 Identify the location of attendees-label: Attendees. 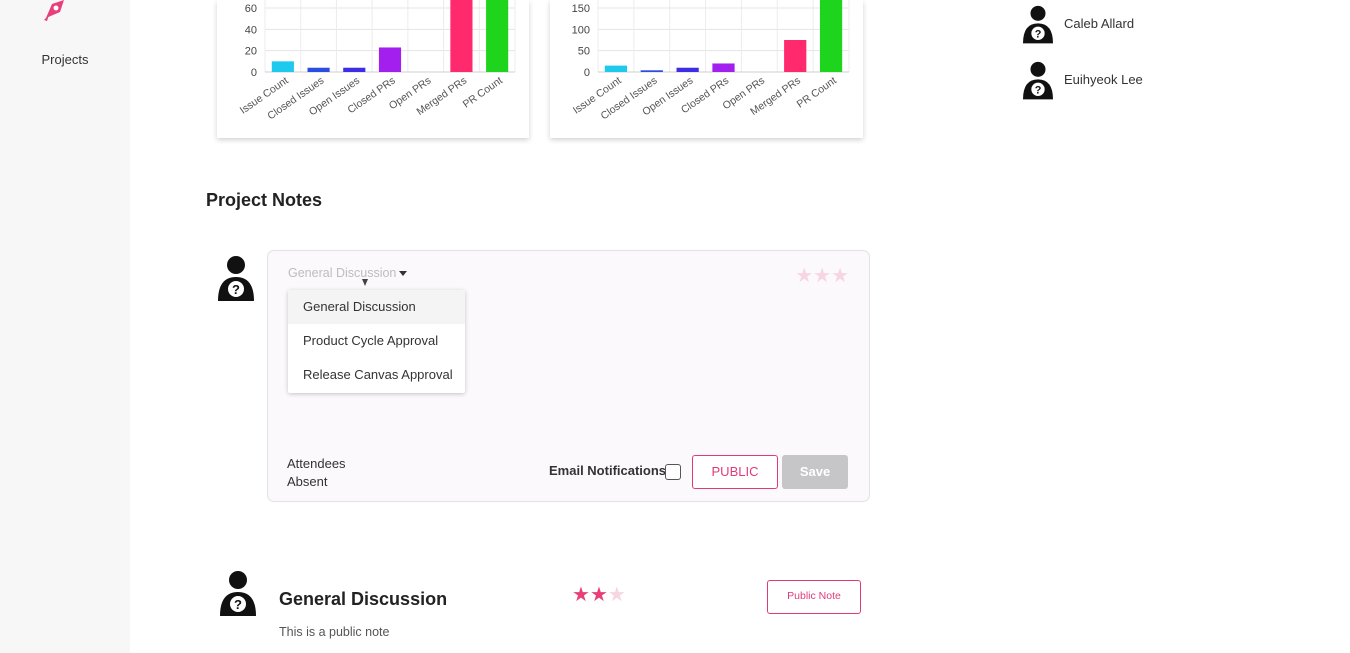
(316, 464).